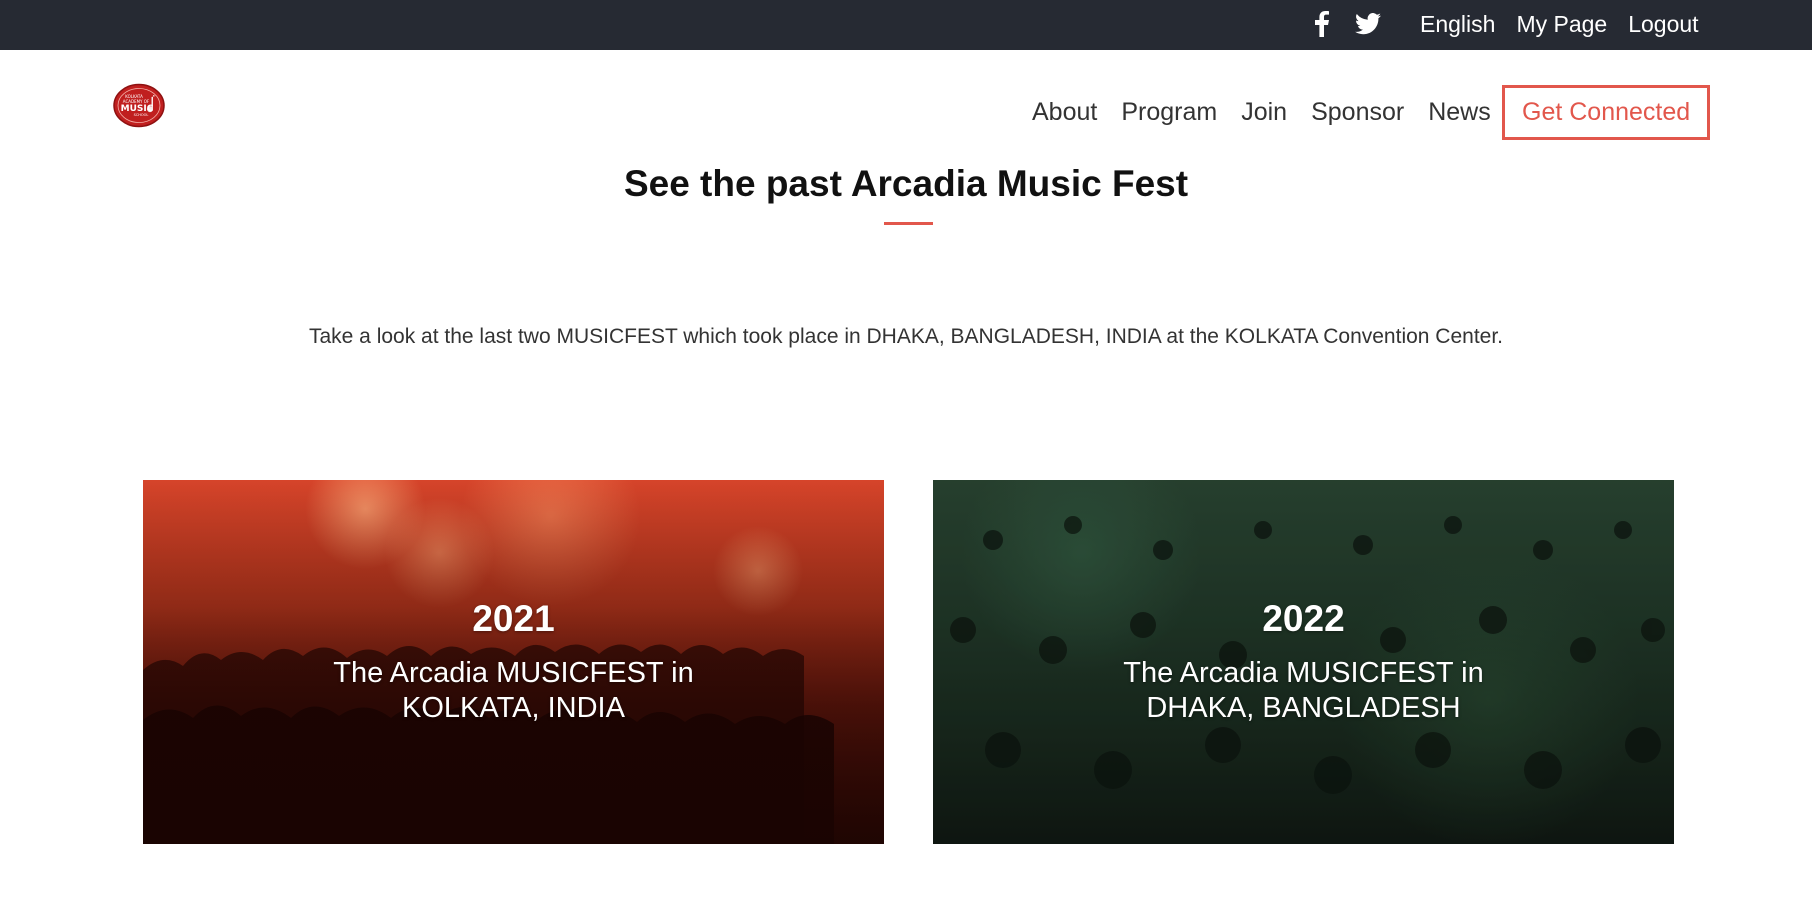 The height and width of the screenshot is (901, 1812). What do you see at coordinates (1322, 24) in the screenshot?
I see `facebook-icon` at bounding box center [1322, 24].